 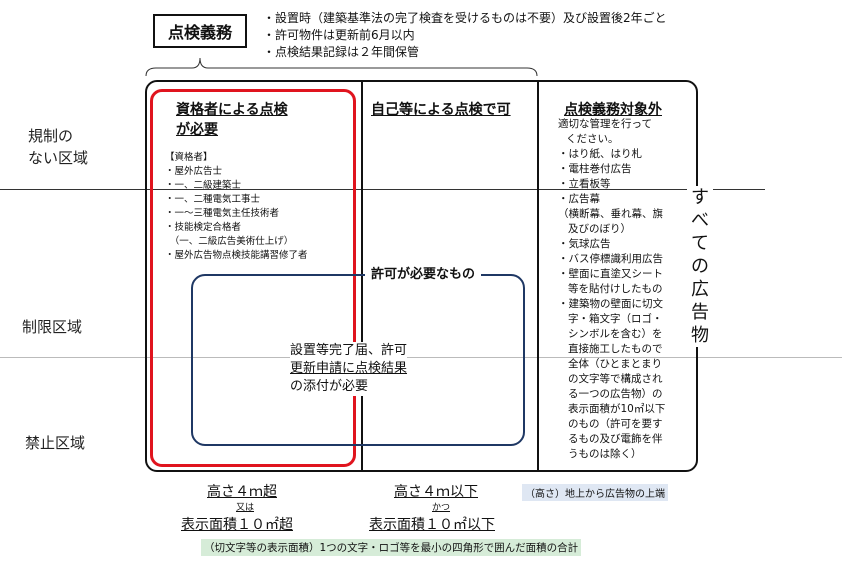 I want to click on zone-prohibited-label: 禁止区域, so click(x=55, y=443).